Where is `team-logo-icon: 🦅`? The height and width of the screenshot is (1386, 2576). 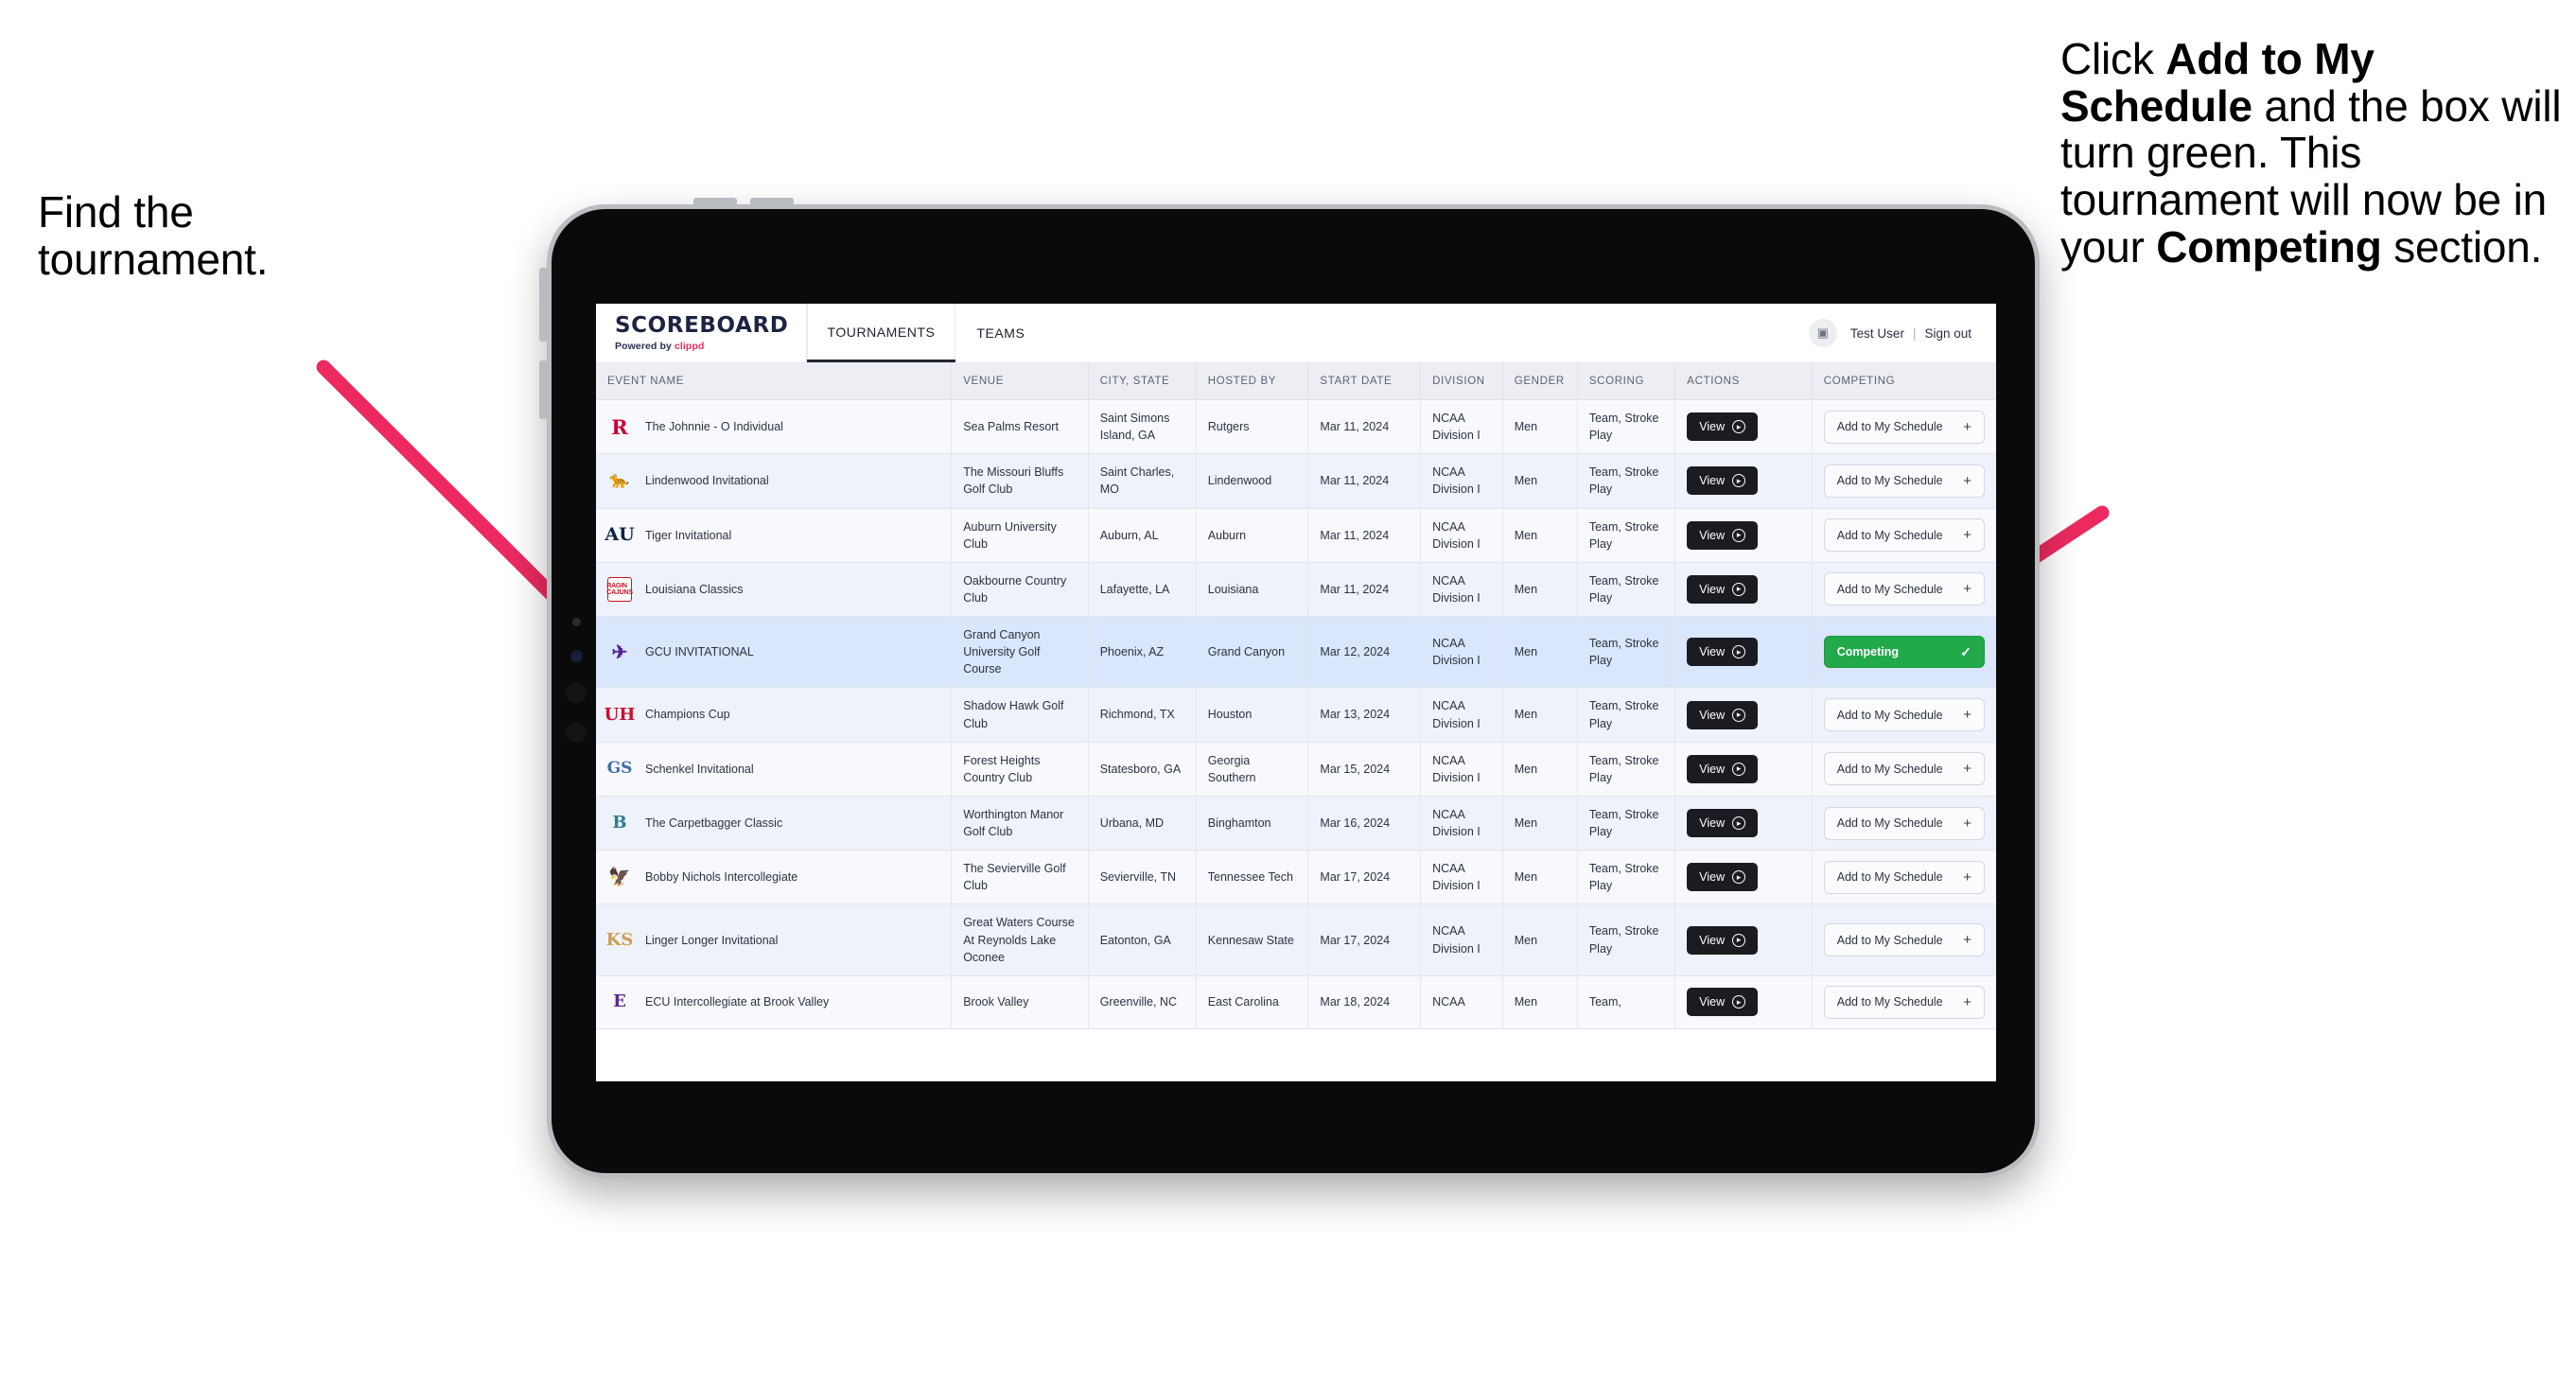
team-logo-icon: 🦅 is located at coordinates (620, 876).